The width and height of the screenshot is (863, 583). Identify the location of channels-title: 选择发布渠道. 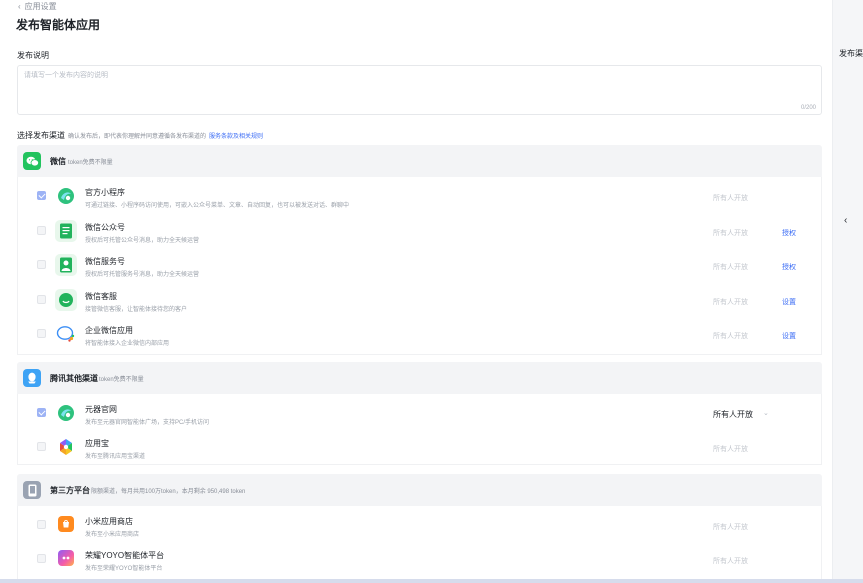
(41, 135).